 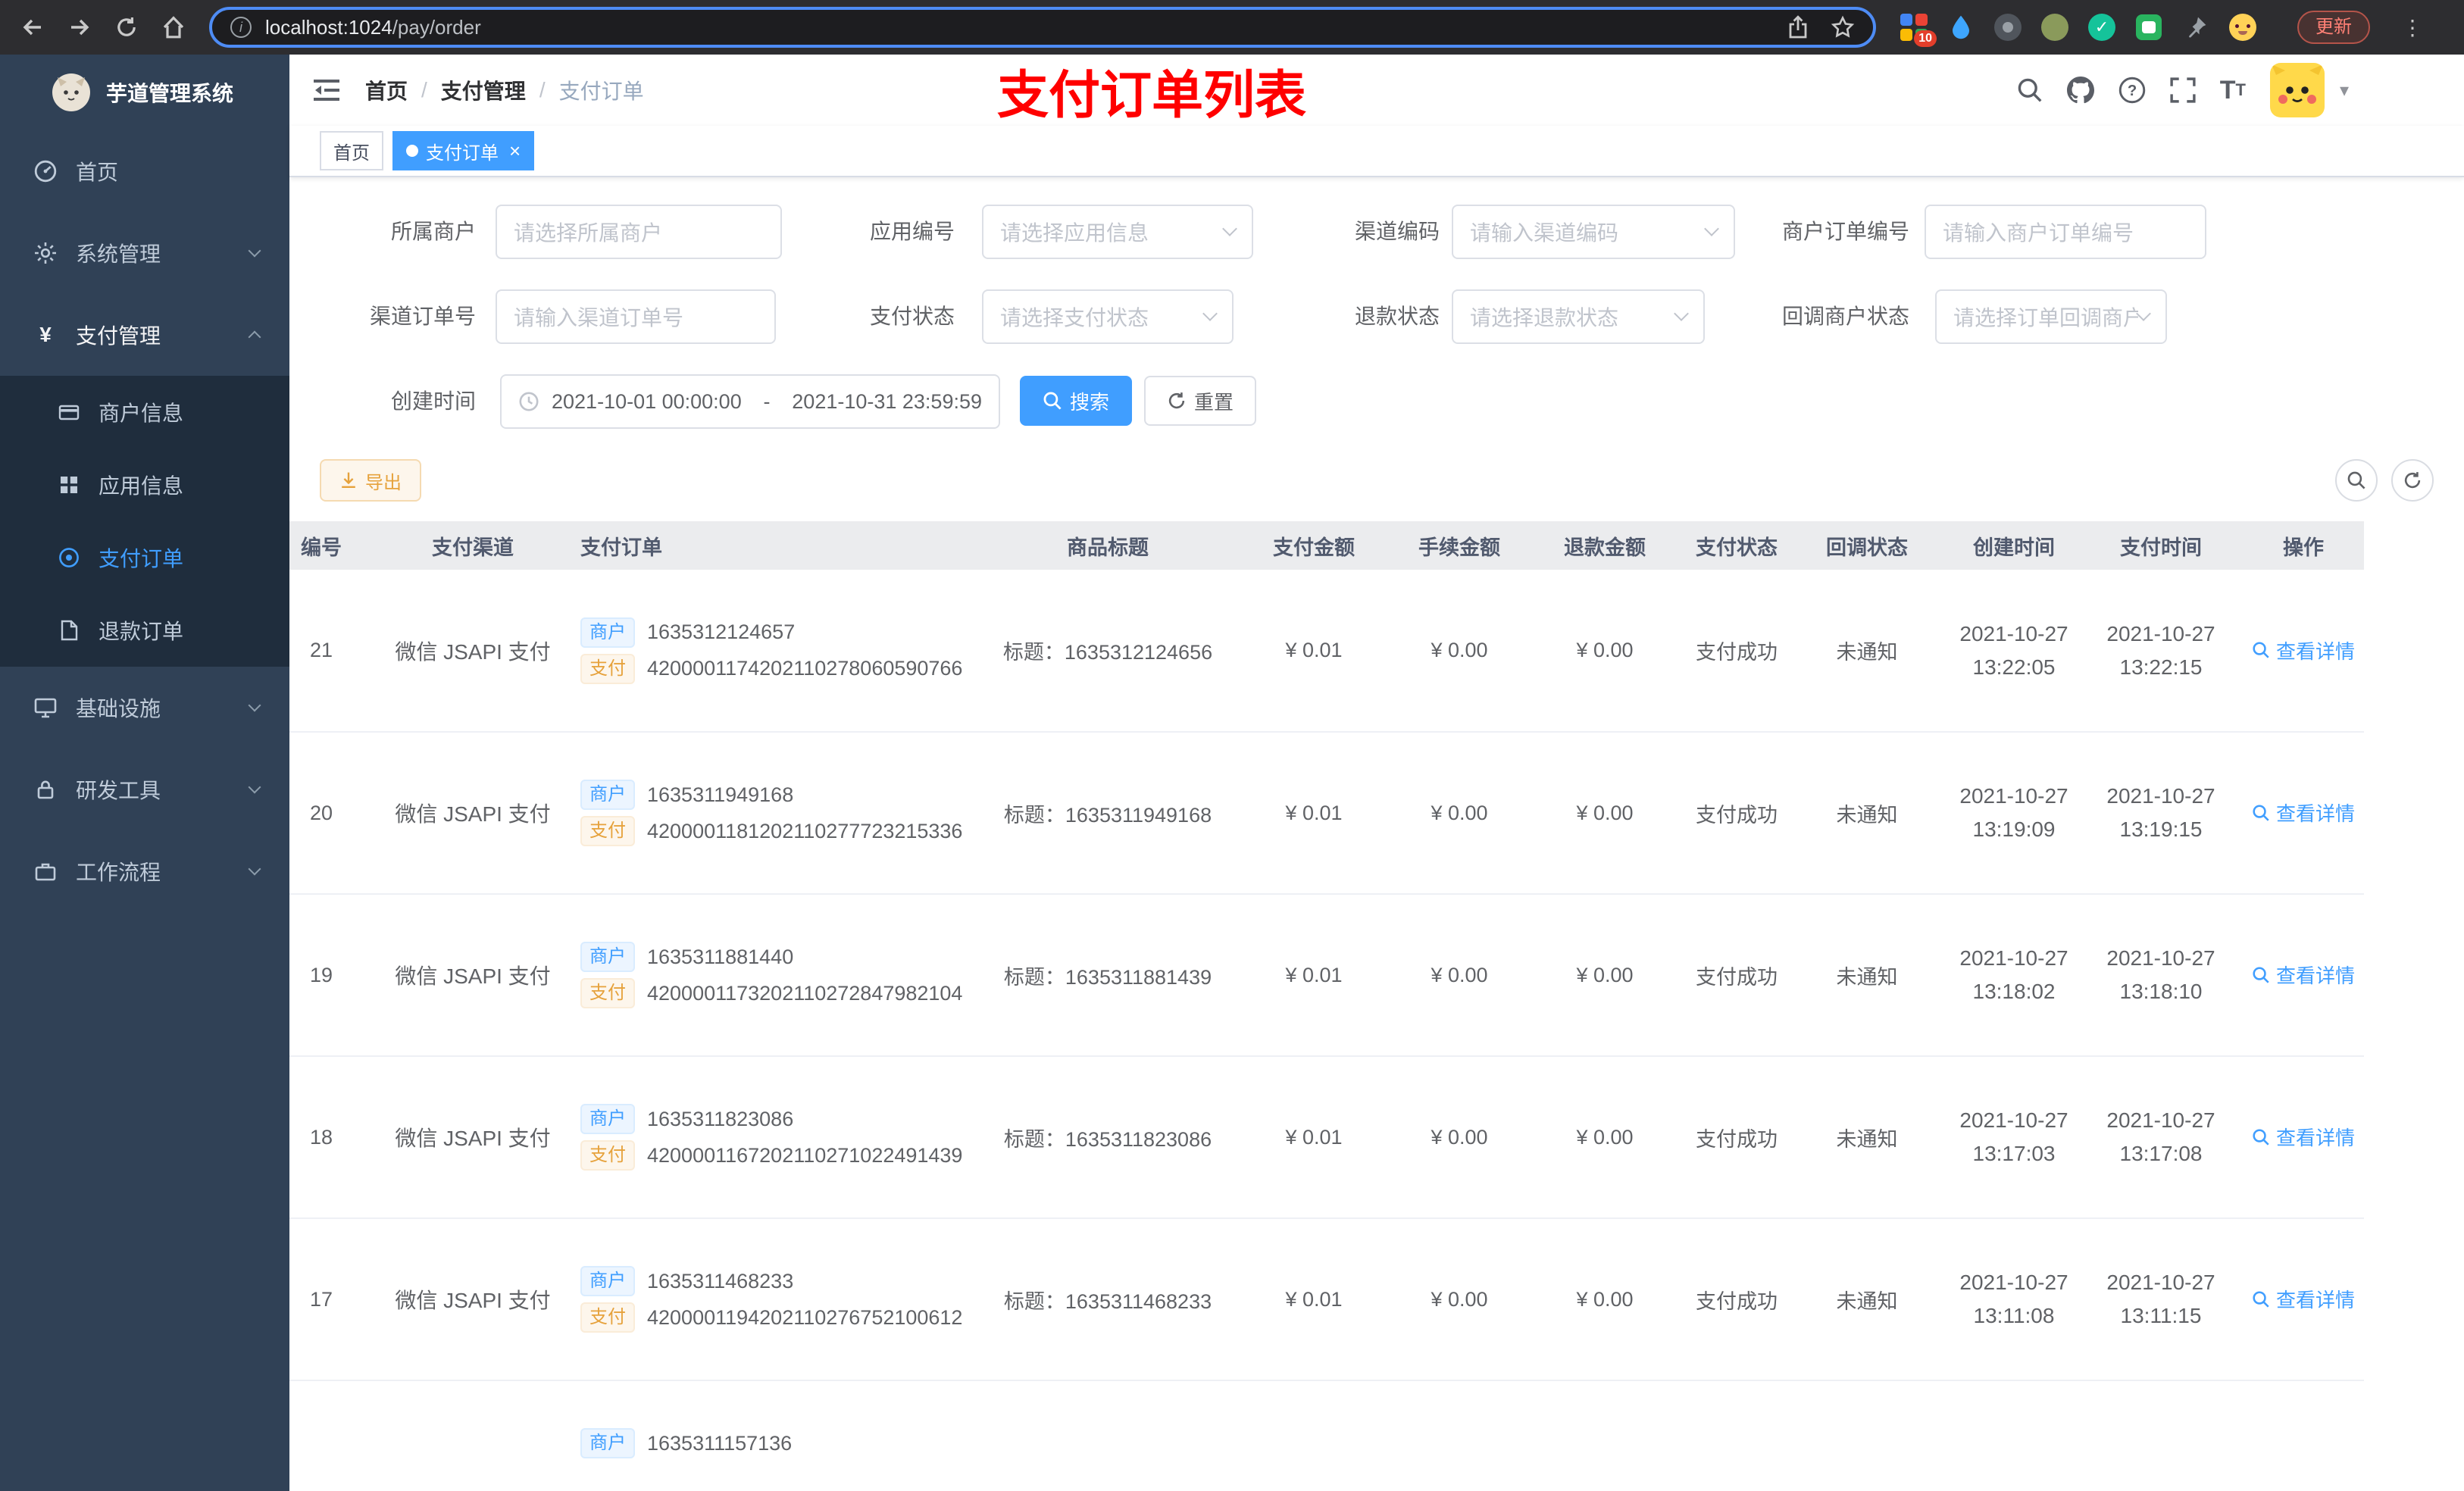 I want to click on app-select: 请选择应用信息, so click(x=1117, y=232).